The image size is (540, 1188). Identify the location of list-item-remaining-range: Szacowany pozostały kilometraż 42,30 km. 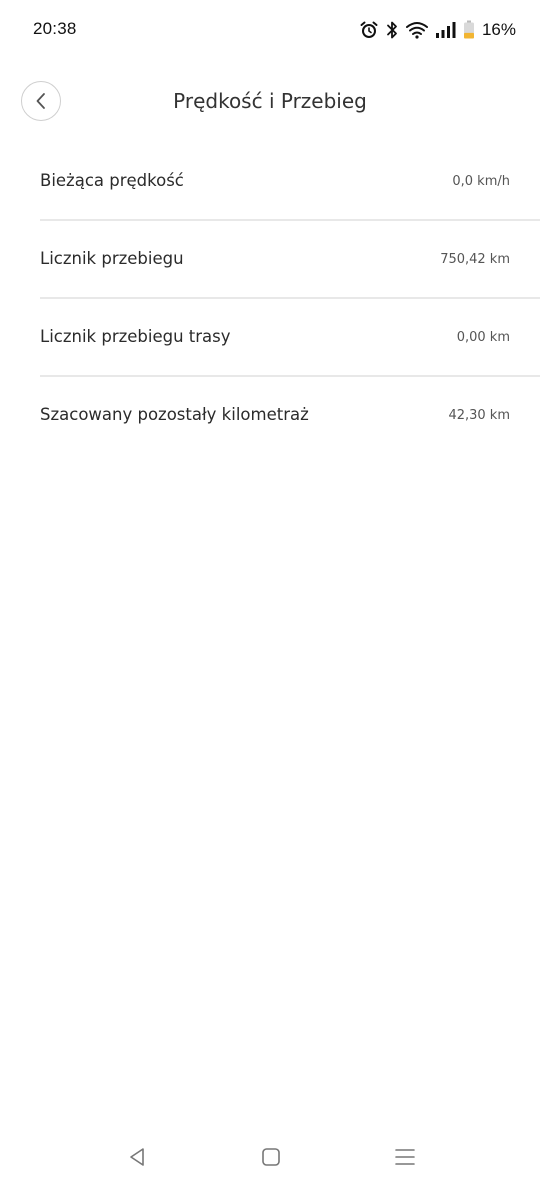
(290, 416).